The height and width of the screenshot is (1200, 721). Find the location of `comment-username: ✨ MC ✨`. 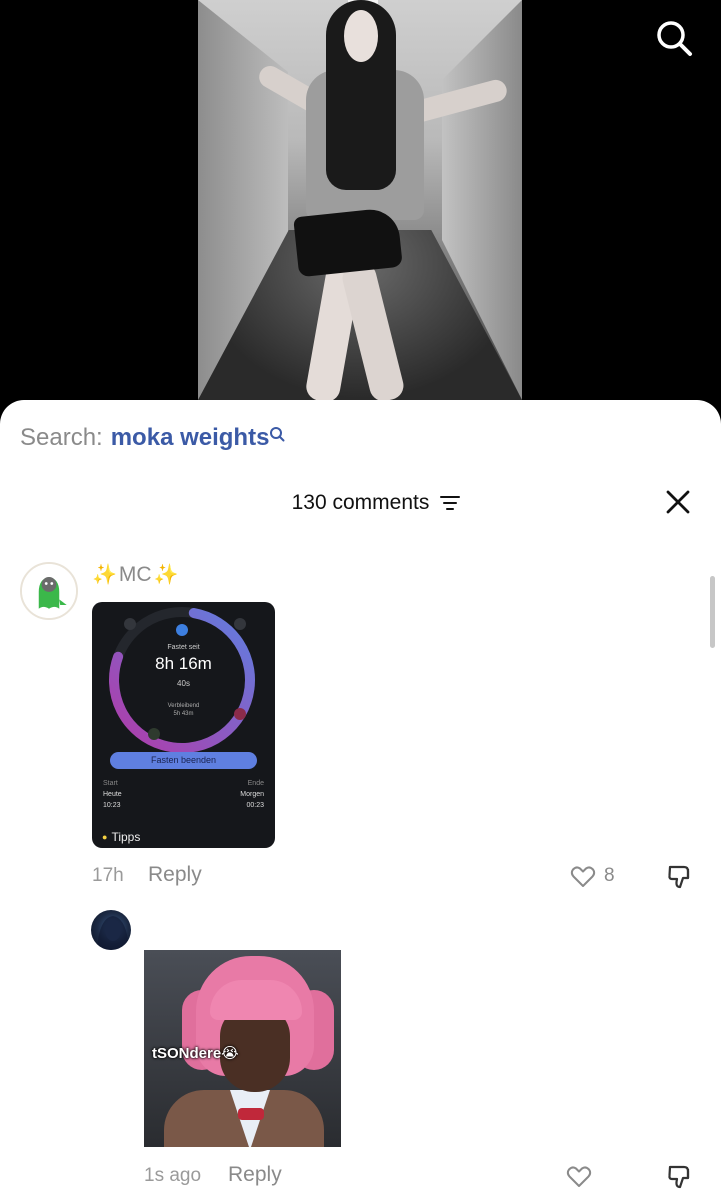

comment-username: ✨ MC ✨ is located at coordinates (135, 574).